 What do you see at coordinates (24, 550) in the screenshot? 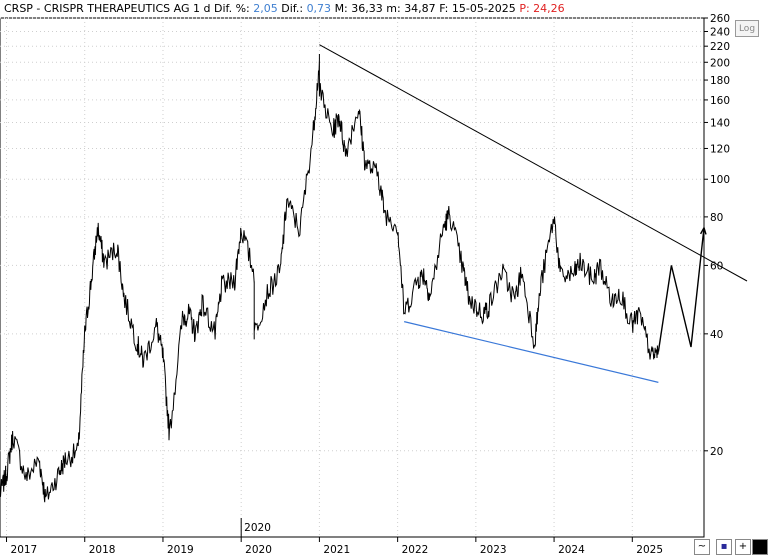
I see `x-tick-label: 2017` at bounding box center [24, 550].